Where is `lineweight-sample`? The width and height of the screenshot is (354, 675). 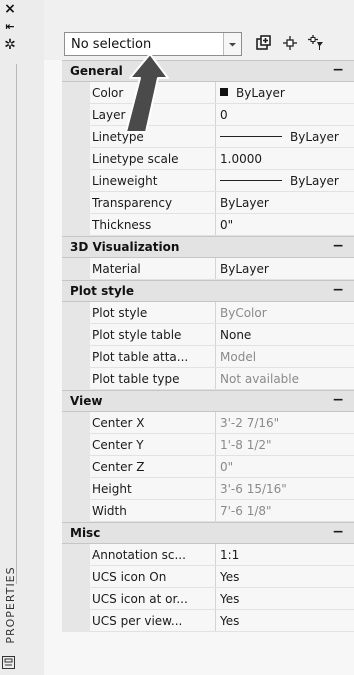 lineweight-sample is located at coordinates (251, 180).